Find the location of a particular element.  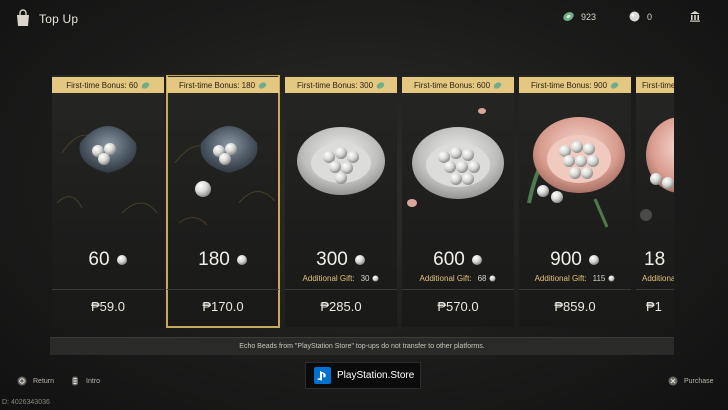

top-bar: Top Up 923 0 is located at coordinates (364, 19).